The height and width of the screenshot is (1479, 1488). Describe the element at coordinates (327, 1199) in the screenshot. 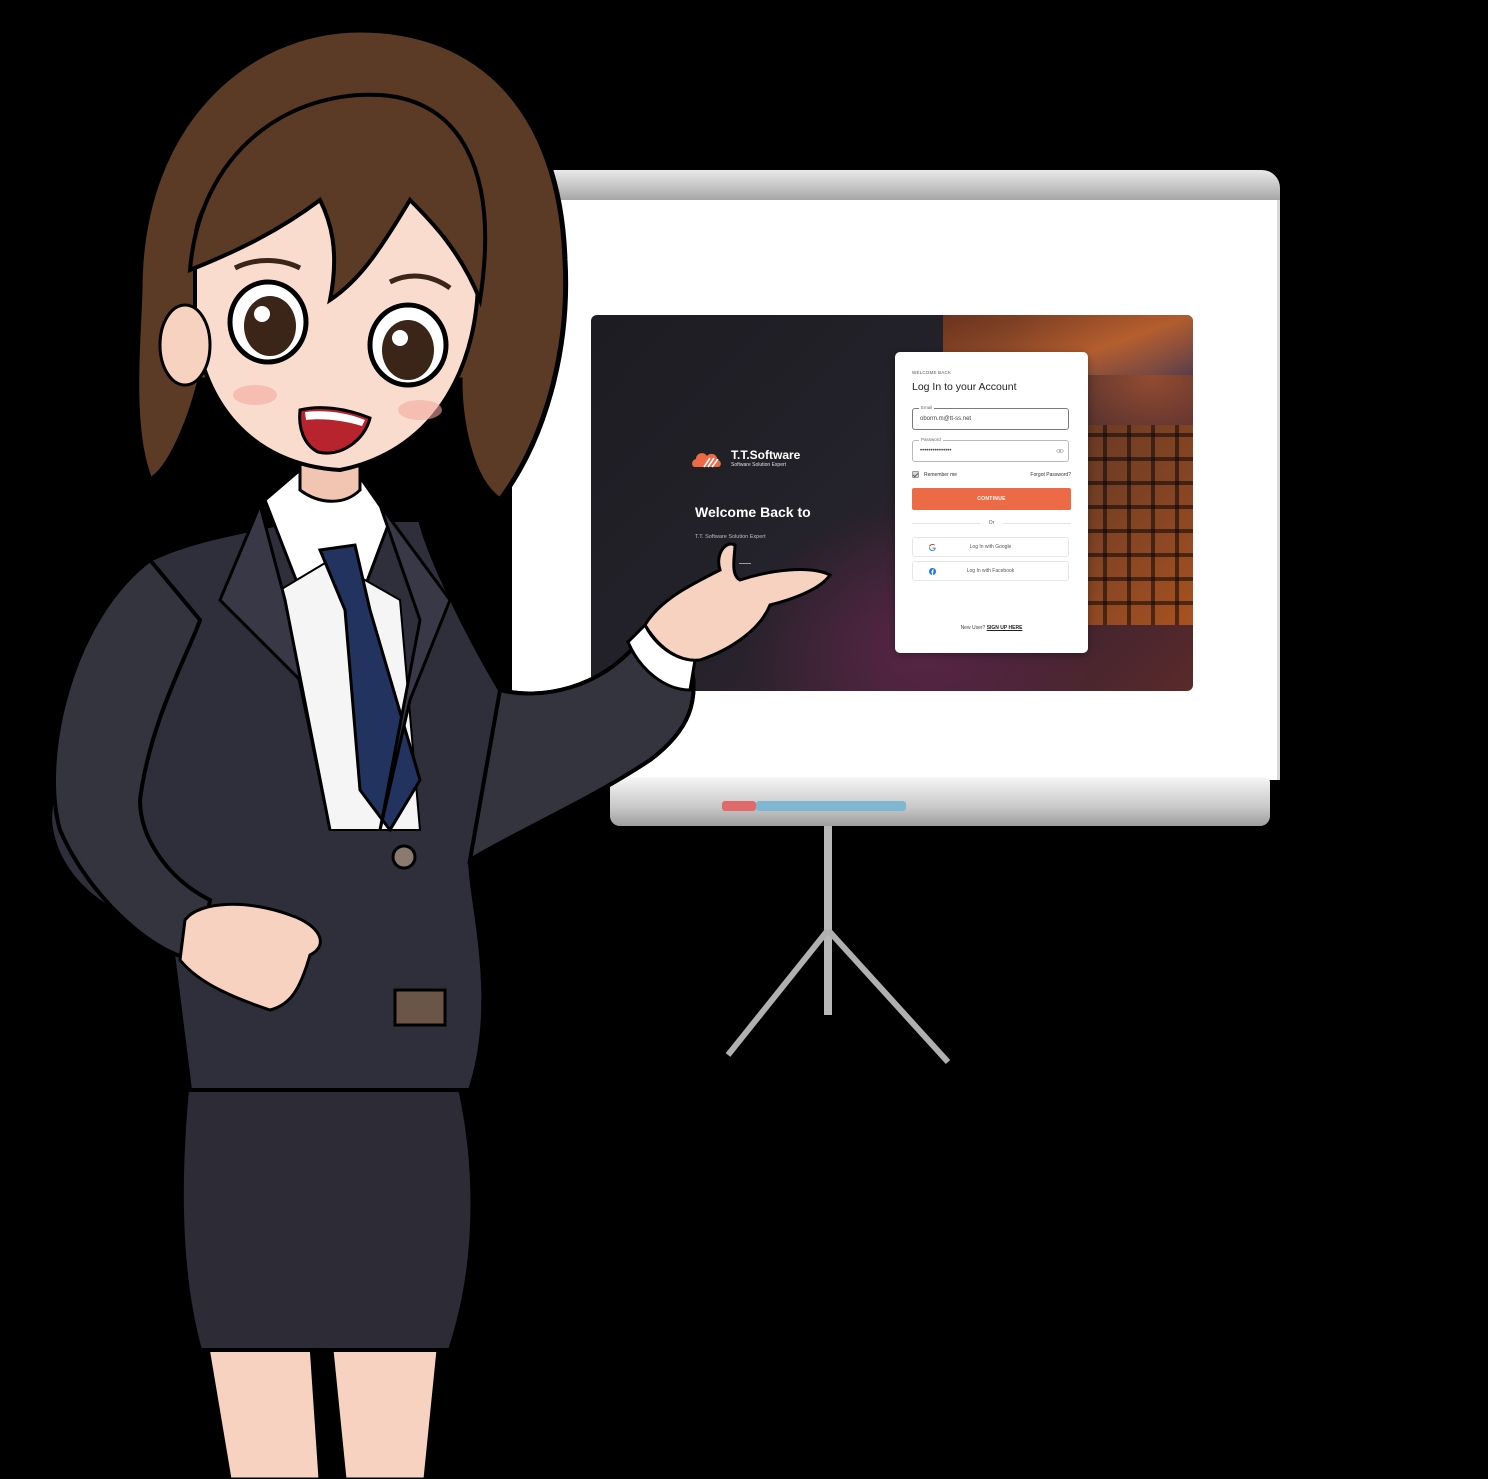

I see `presenter-skirt` at that location.